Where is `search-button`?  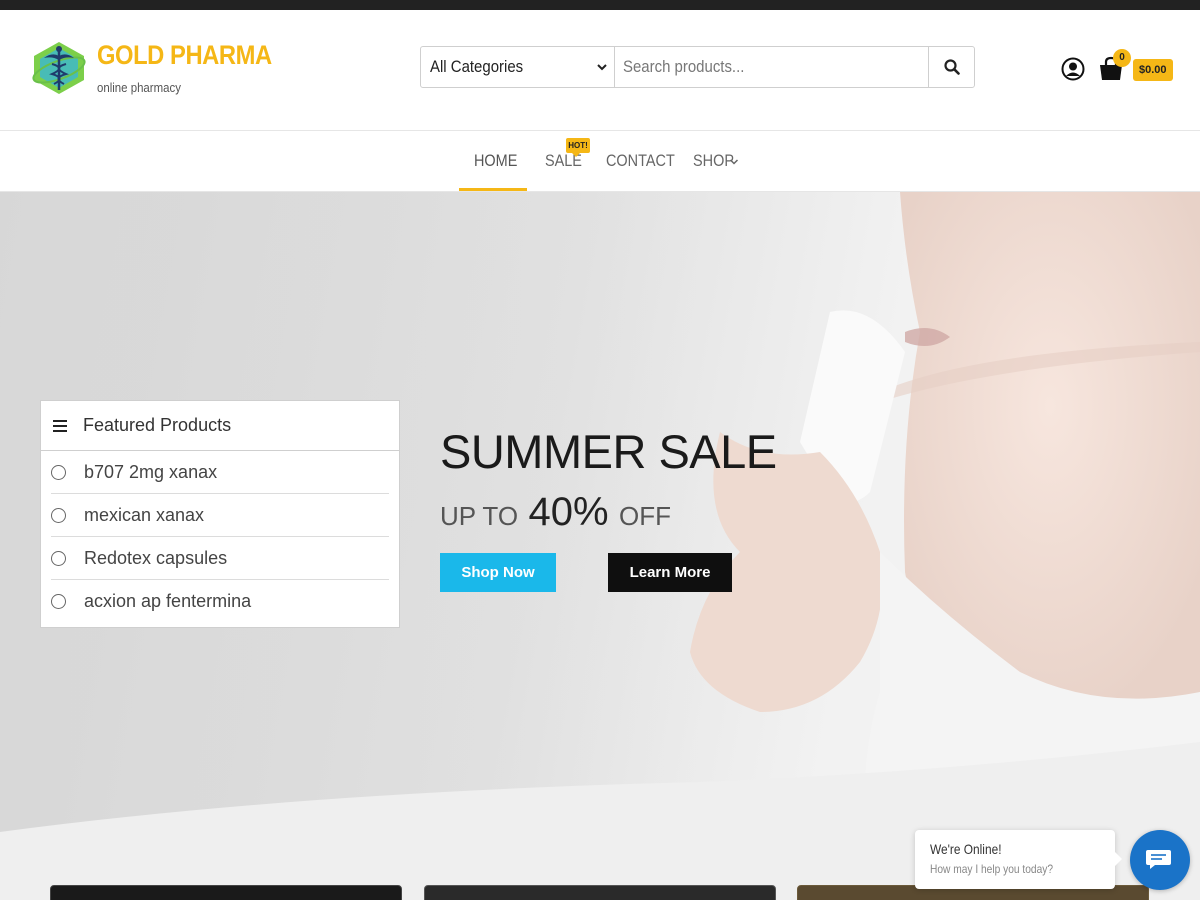 search-button is located at coordinates (951, 67).